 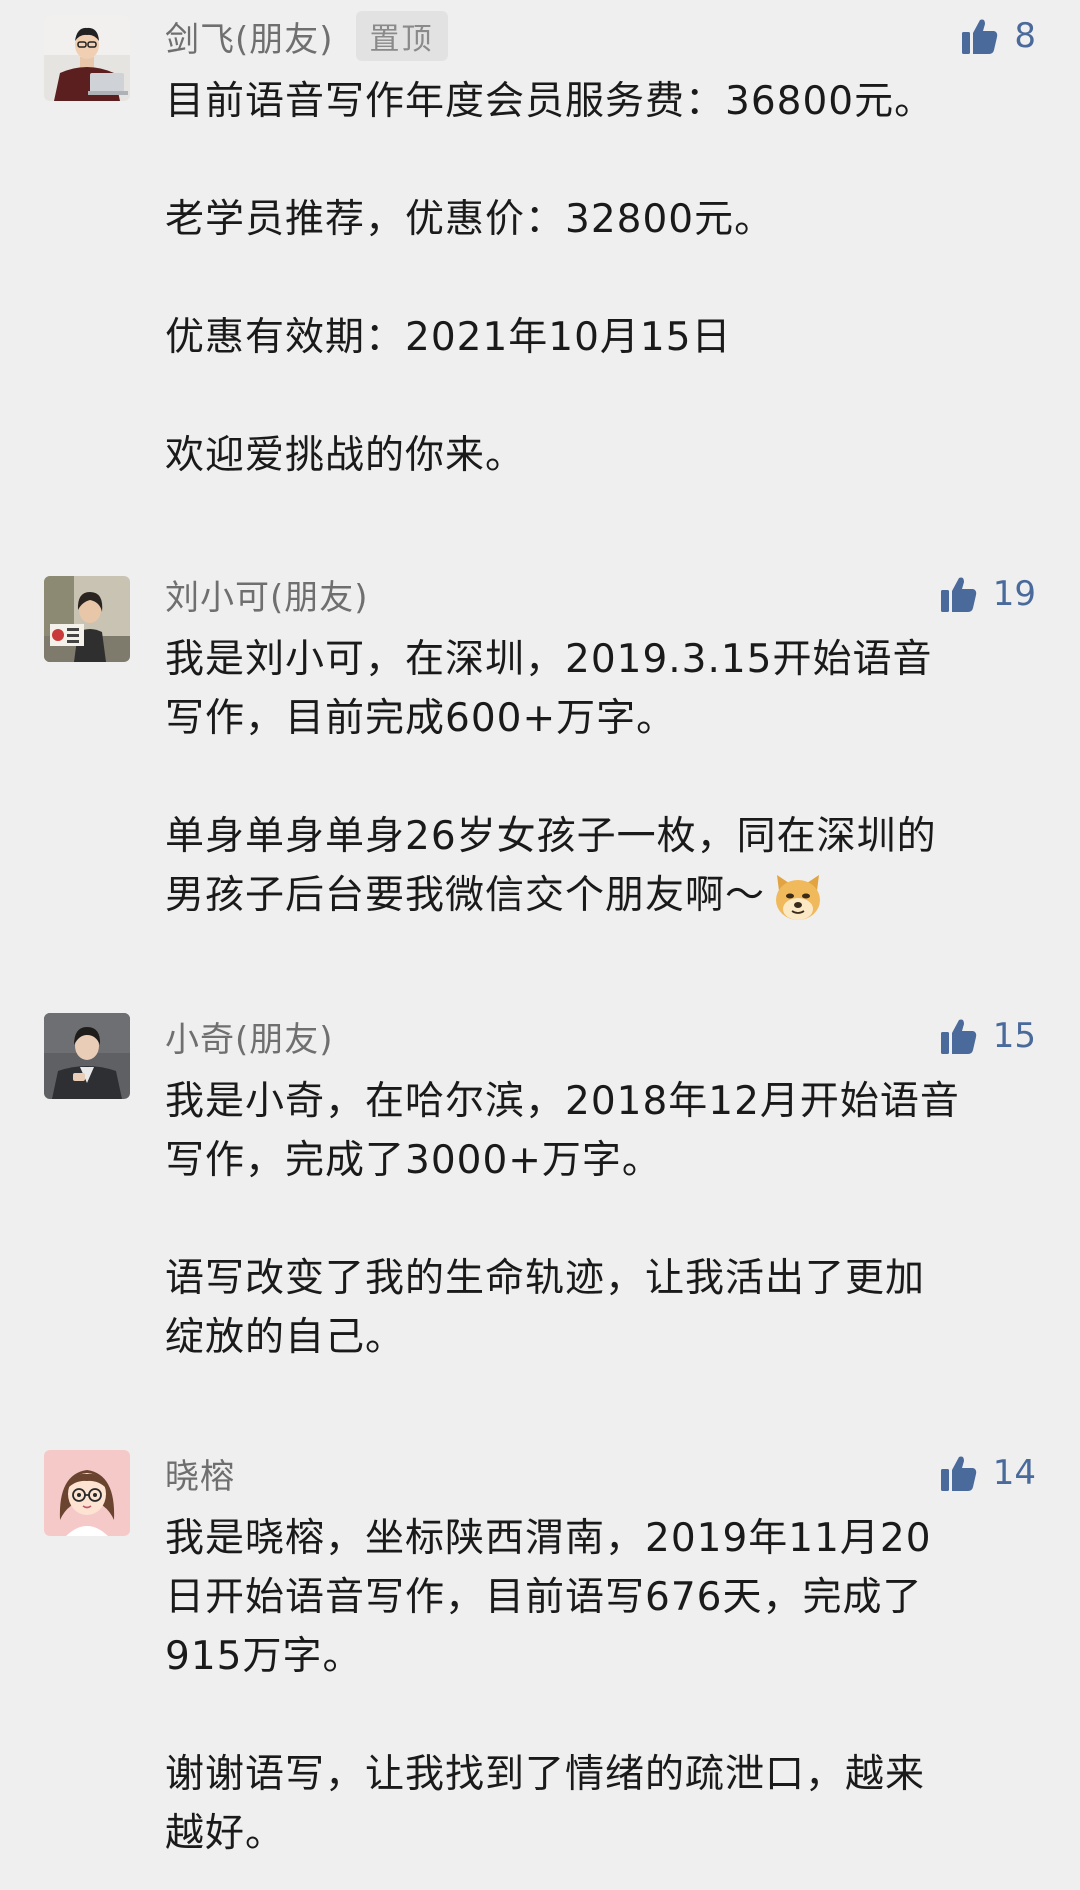 I want to click on man-with-laptop-avatar, so click(x=87, y=58).